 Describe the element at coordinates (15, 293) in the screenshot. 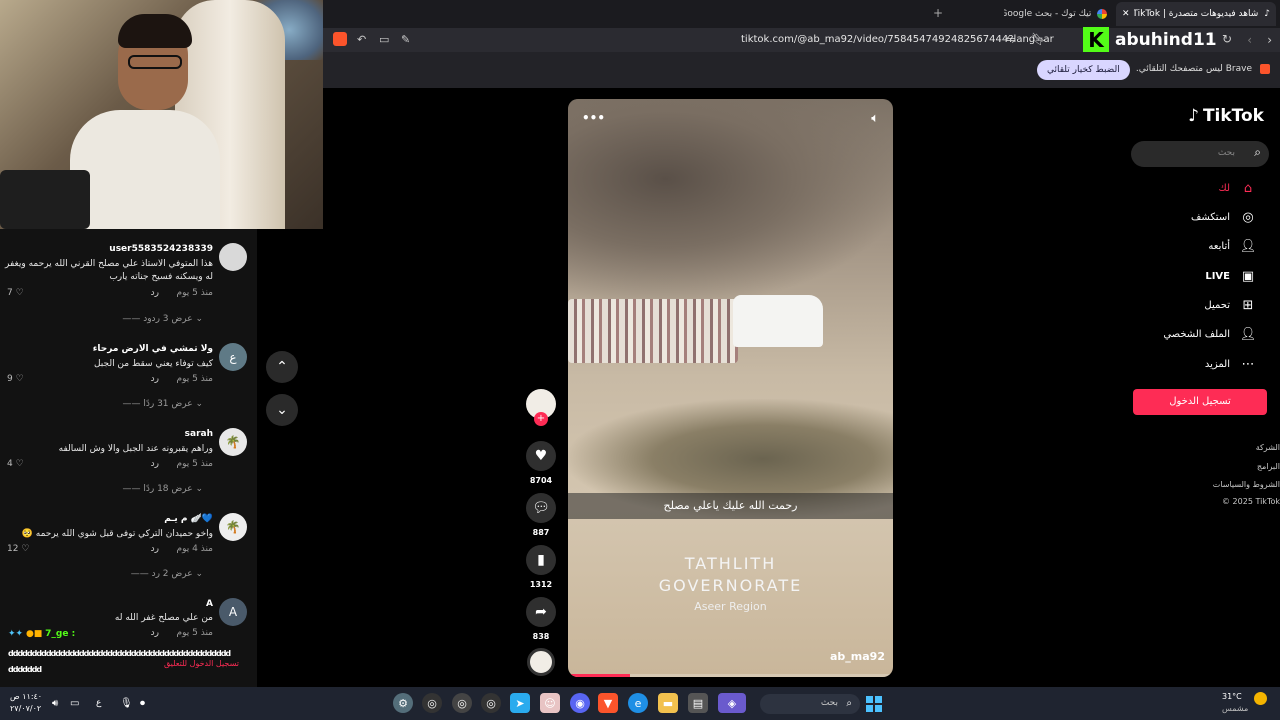

I see `comment-like: 7 ♡` at that location.